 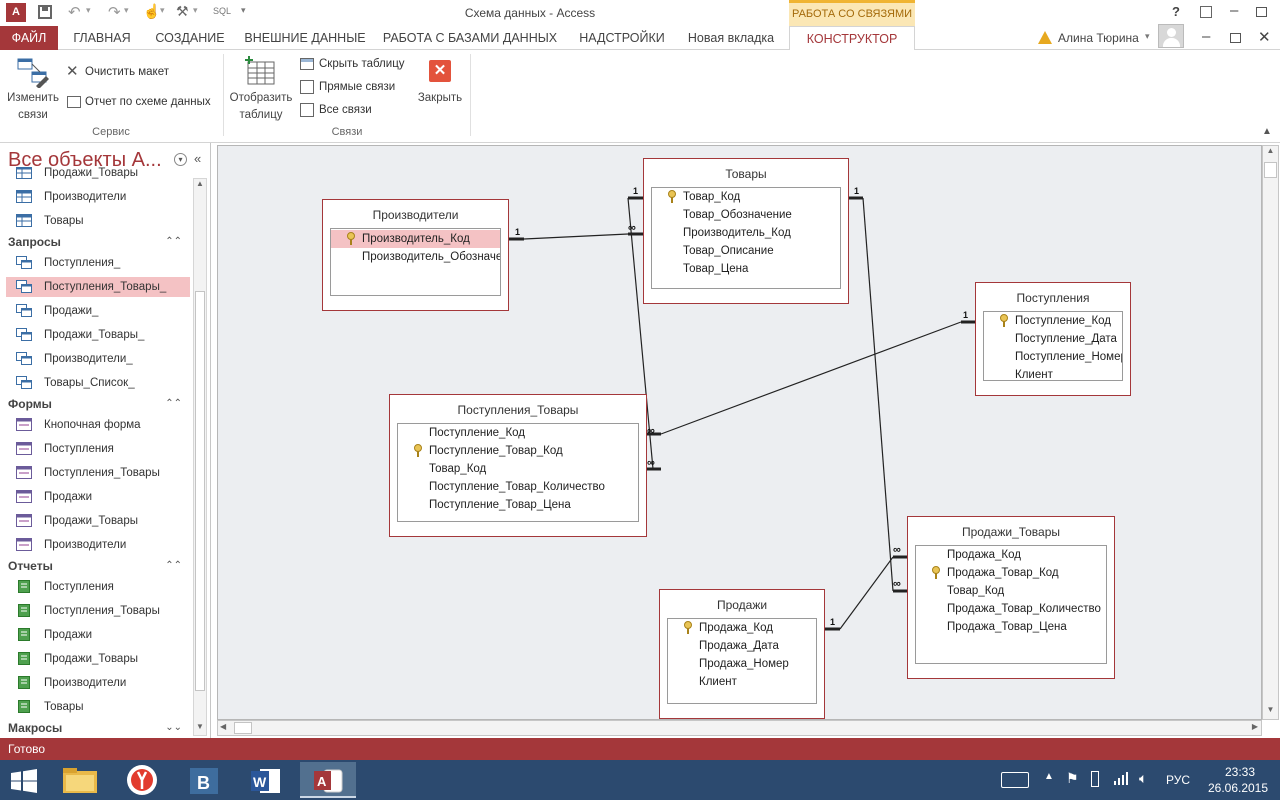 I want to click on sql-view-button: SQL, so click(x=222, y=11).